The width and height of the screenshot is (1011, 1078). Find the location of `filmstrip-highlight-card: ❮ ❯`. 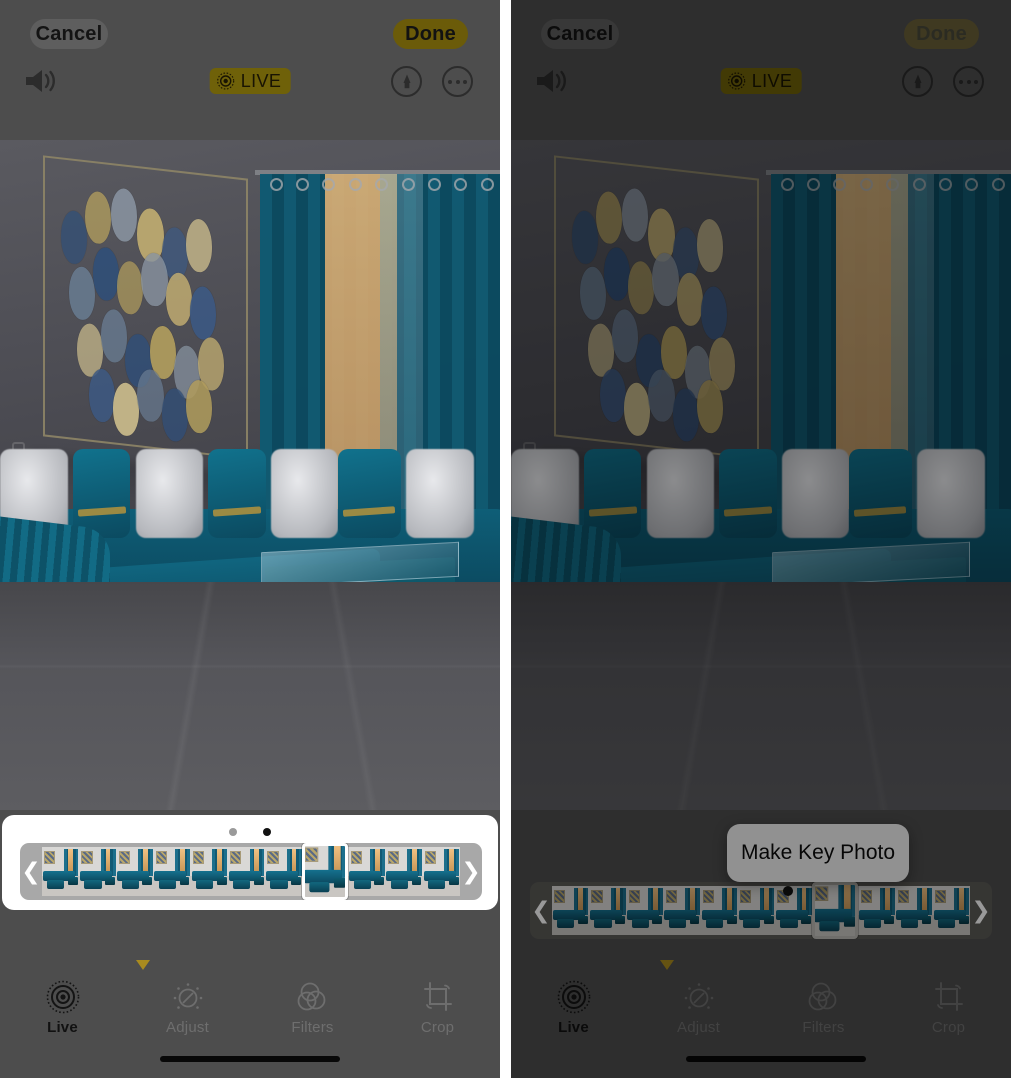

filmstrip-highlight-card: ❮ ❯ is located at coordinates (250, 862).